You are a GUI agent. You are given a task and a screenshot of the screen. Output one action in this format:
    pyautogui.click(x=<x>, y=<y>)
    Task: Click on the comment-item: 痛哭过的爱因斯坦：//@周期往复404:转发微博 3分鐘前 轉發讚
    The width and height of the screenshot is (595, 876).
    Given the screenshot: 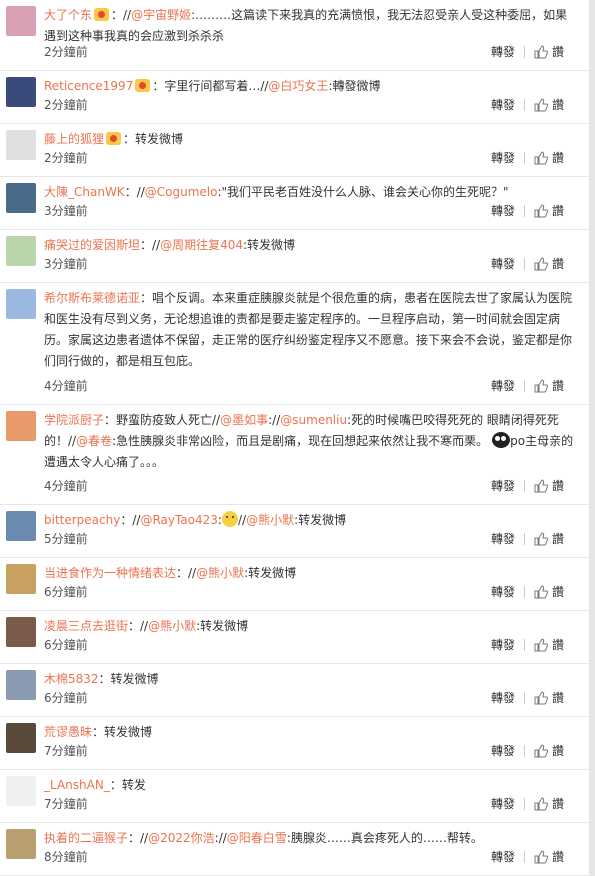 What is the action you would take?
    pyautogui.click(x=294, y=256)
    